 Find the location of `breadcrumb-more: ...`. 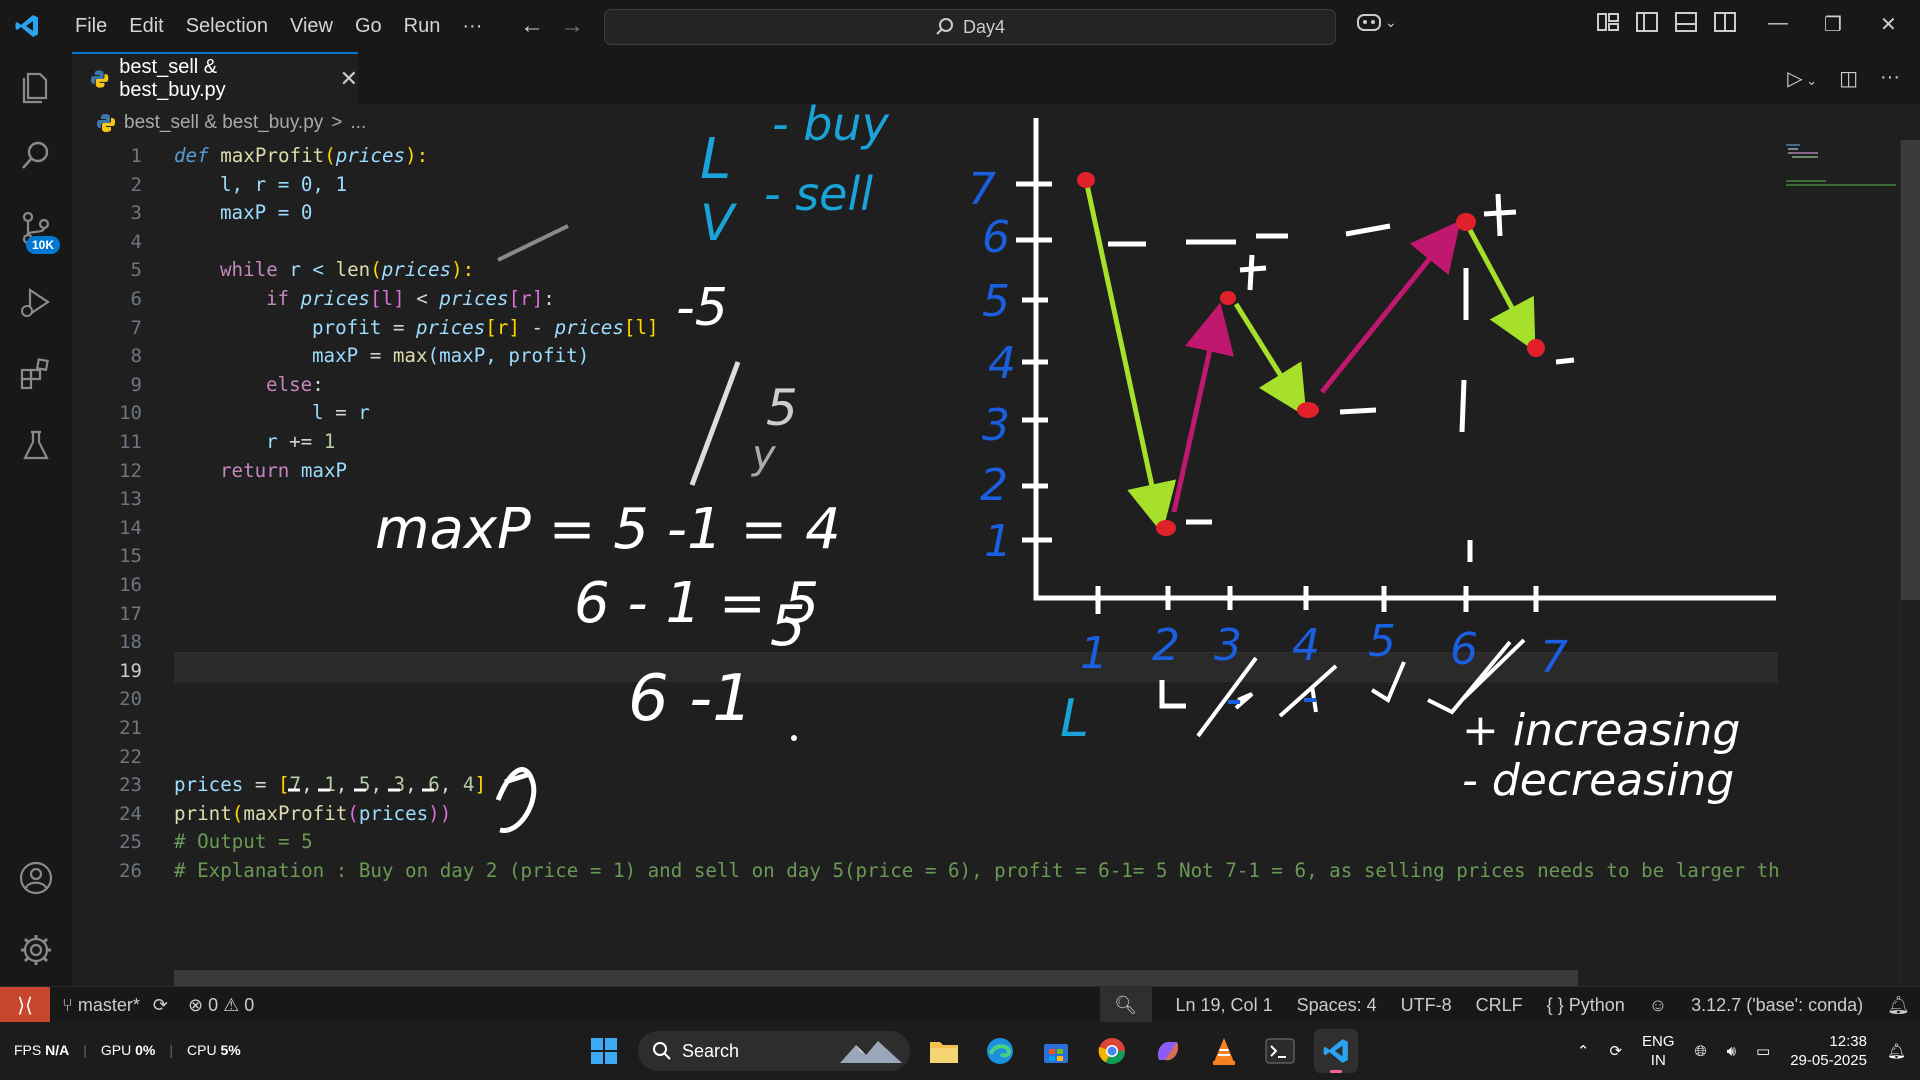

breadcrumb-more: ... is located at coordinates (358, 123).